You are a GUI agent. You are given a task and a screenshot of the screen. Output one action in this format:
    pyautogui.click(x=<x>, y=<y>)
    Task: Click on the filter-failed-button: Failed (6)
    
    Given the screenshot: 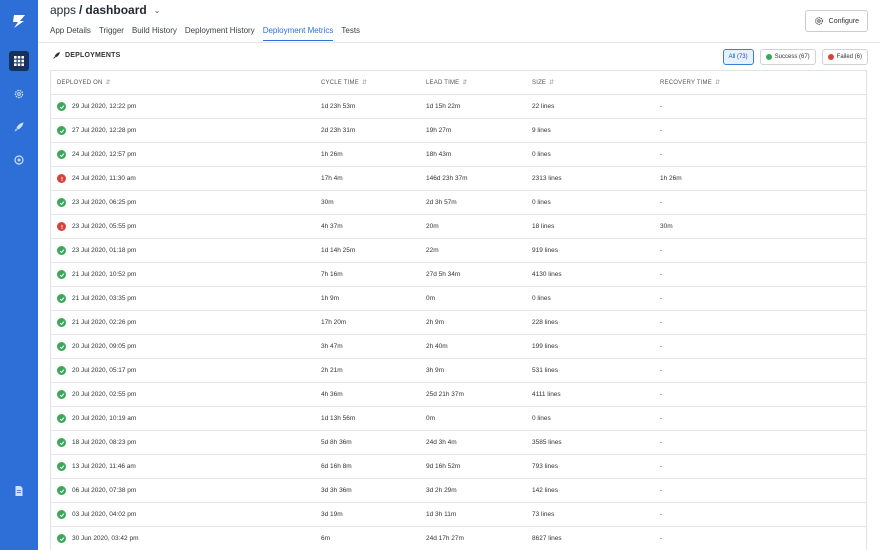 What is the action you would take?
    pyautogui.click(x=844, y=57)
    